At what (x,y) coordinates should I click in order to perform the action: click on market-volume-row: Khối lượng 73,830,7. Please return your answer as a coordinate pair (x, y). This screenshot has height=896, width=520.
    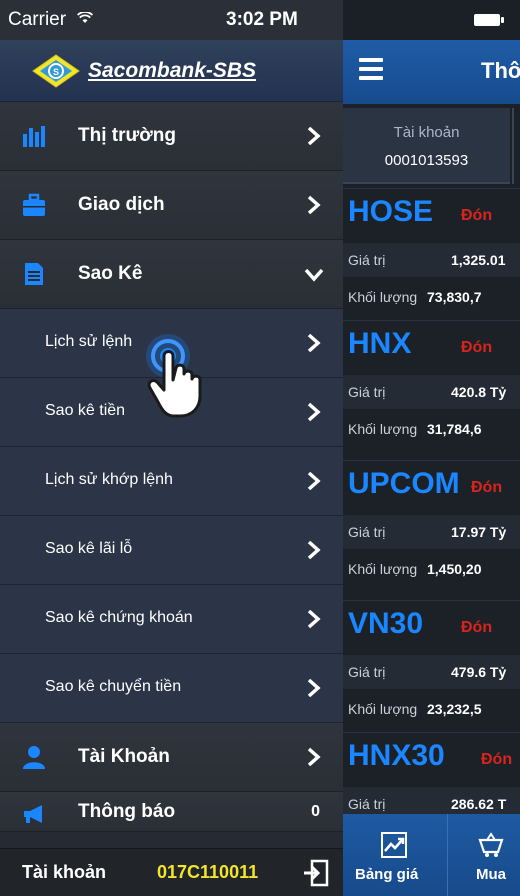
    Looking at the image, I should click on (431, 299).